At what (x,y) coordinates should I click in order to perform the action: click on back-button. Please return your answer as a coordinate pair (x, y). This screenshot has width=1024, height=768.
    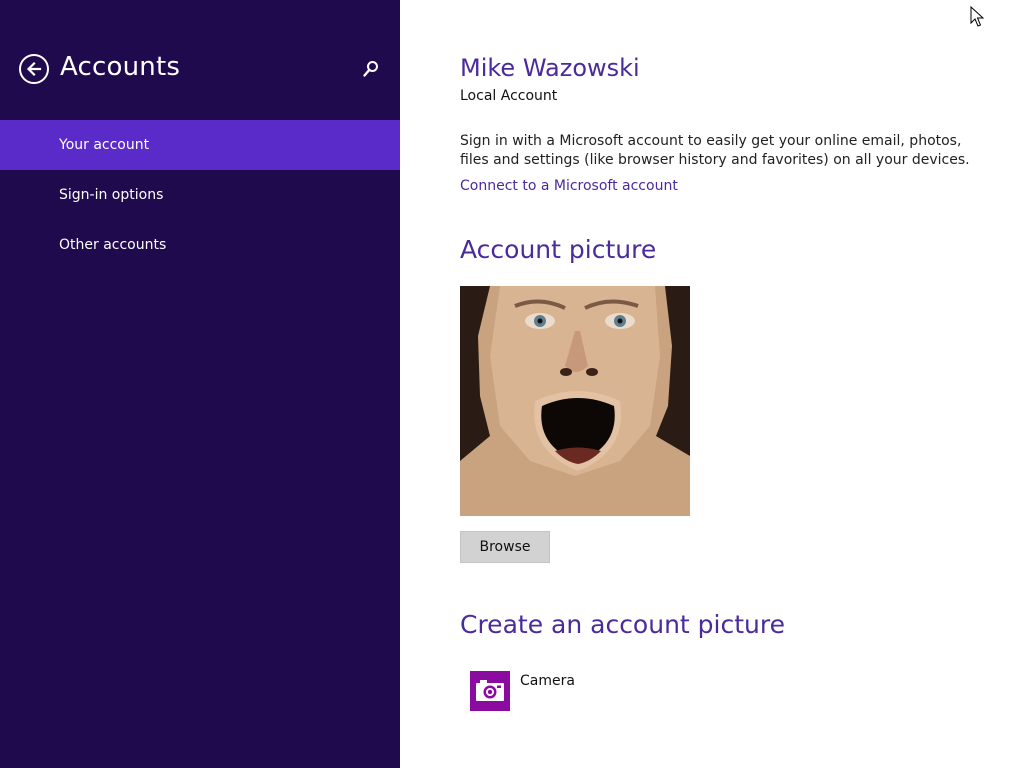
    Looking at the image, I should click on (34, 69).